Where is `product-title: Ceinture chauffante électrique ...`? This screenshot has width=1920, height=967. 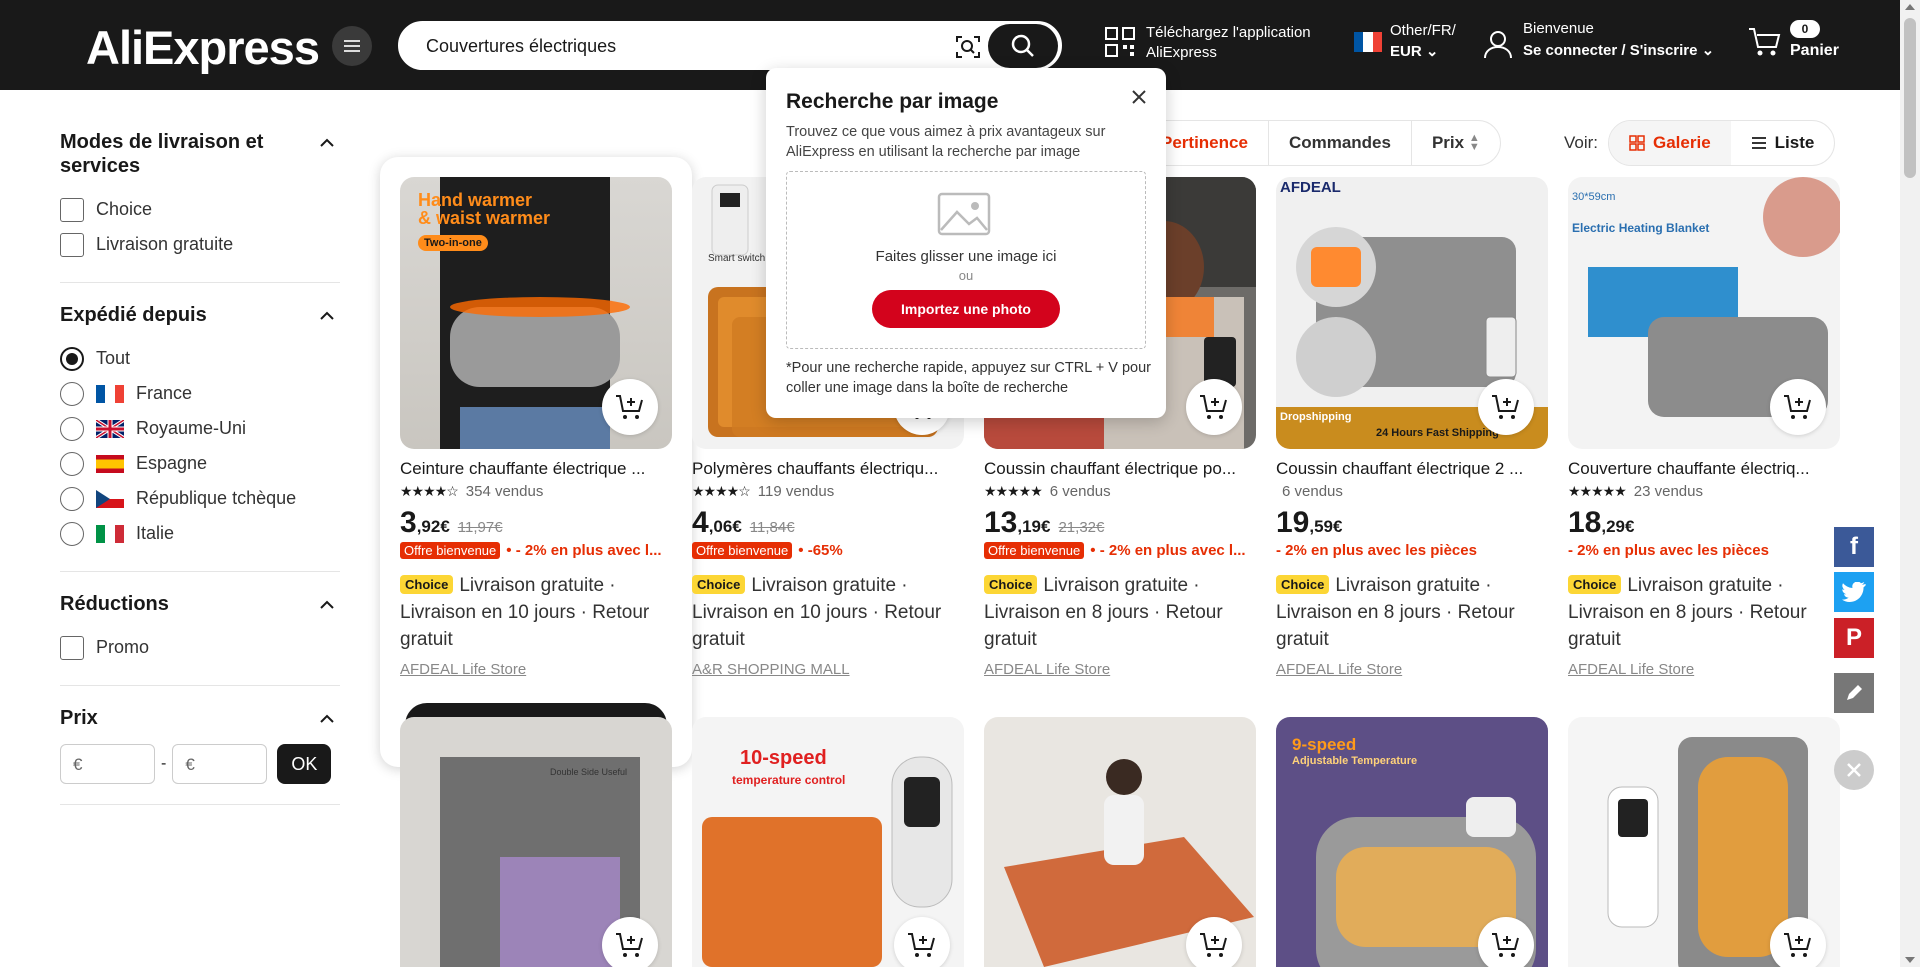
product-title: Ceinture chauffante électrique ... is located at coordinates (536, 469).